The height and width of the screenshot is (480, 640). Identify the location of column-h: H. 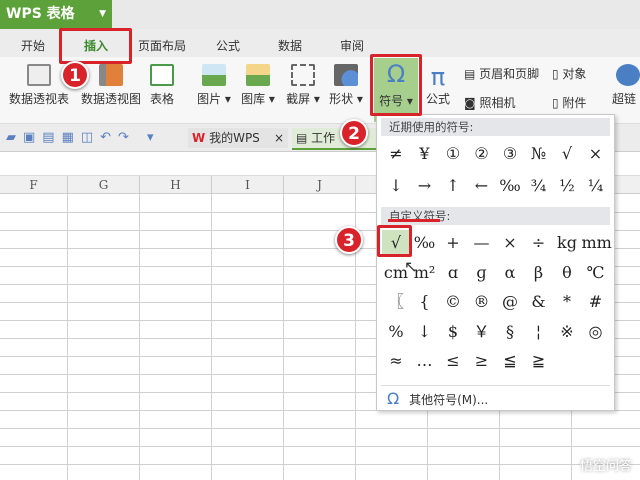
(176, 185).